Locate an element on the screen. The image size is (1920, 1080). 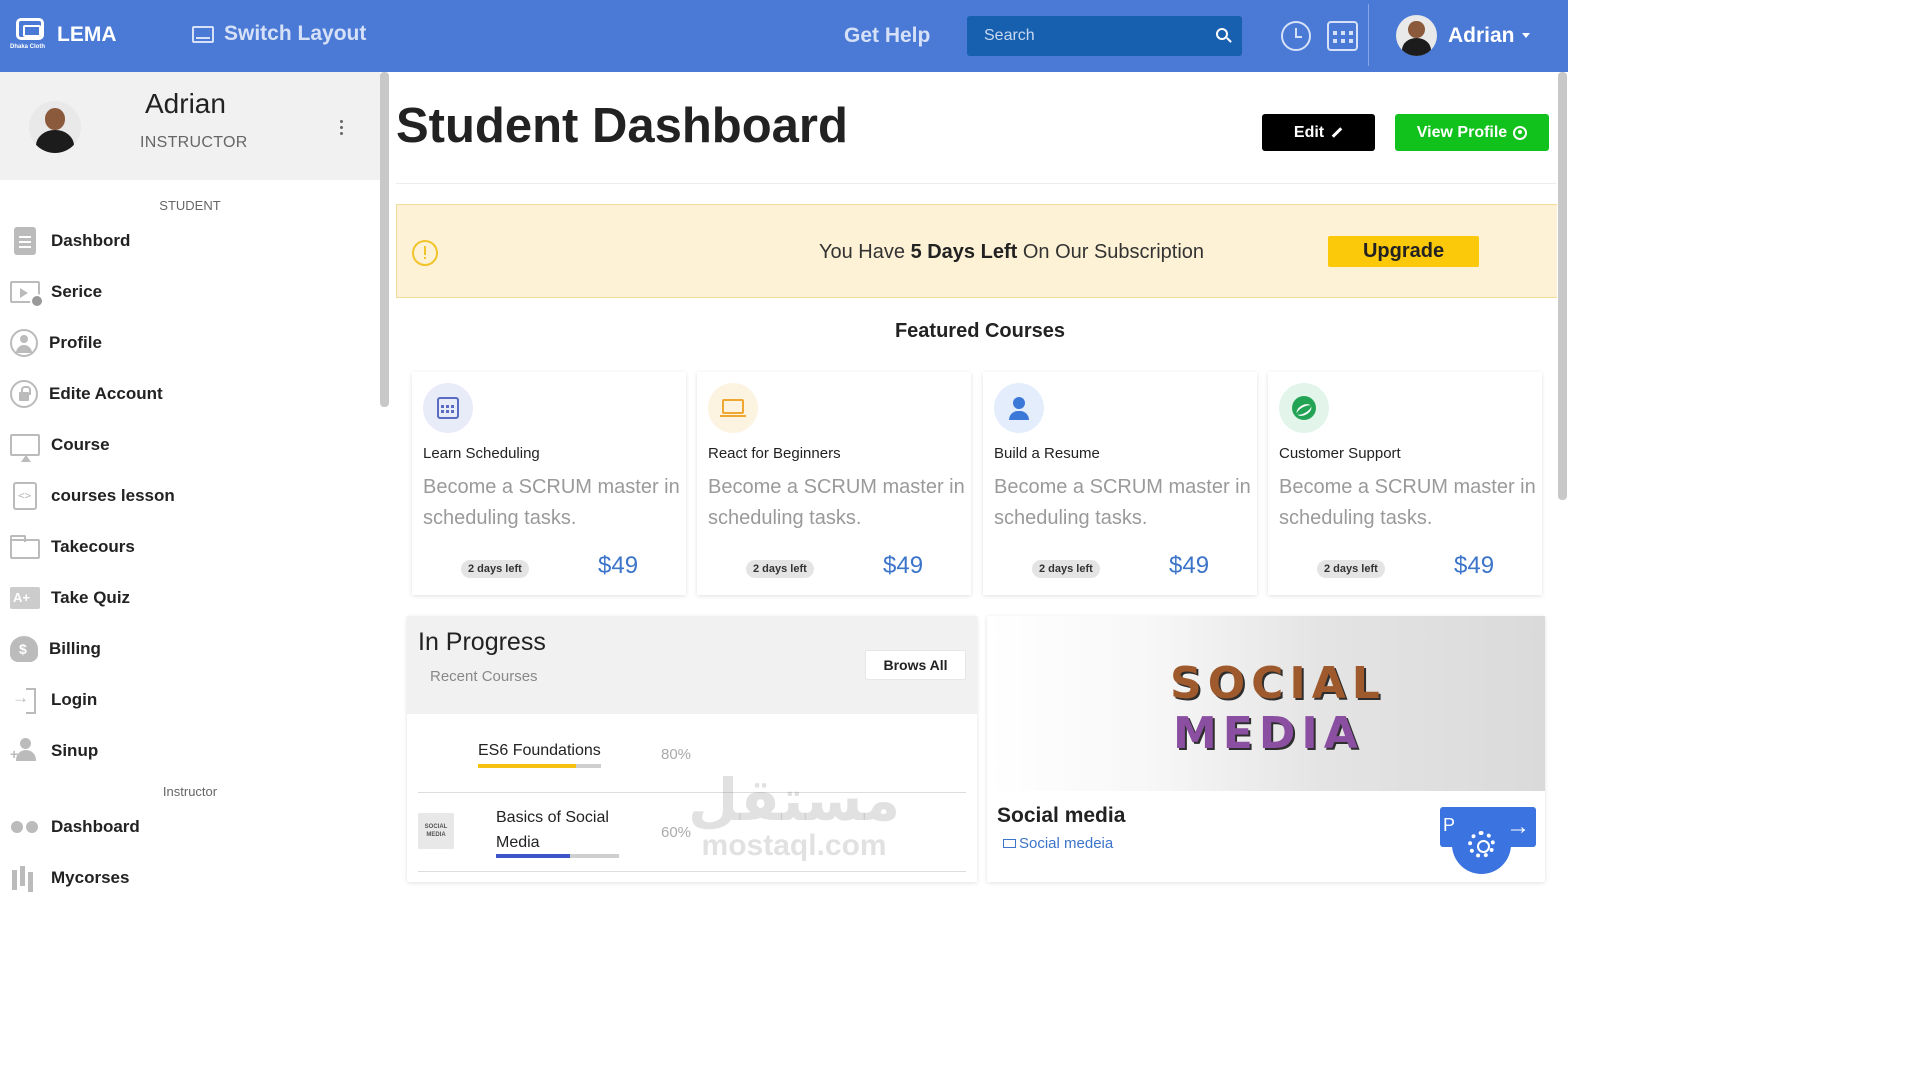
course-thumbnail: SOCIAL MEDIA is located at coordinates (436, 831).